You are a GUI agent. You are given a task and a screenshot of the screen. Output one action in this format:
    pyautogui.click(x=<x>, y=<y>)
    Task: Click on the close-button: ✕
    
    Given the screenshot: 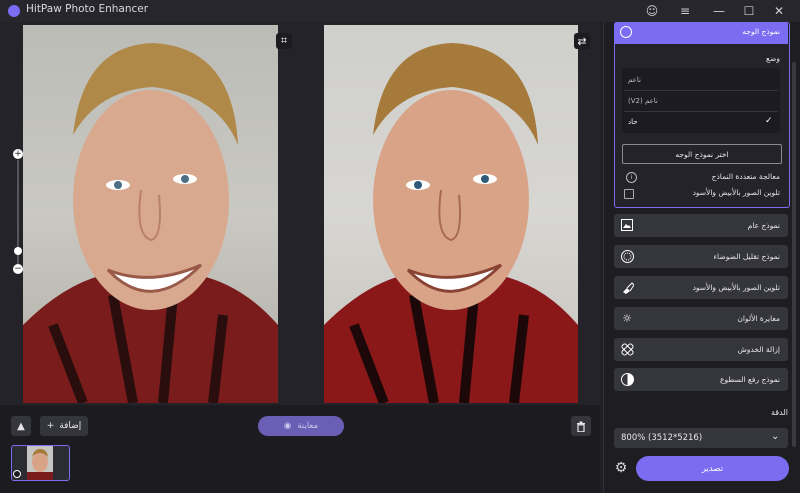 What is the action you would take?
    pyautogui.click(x=779, y=11)
    